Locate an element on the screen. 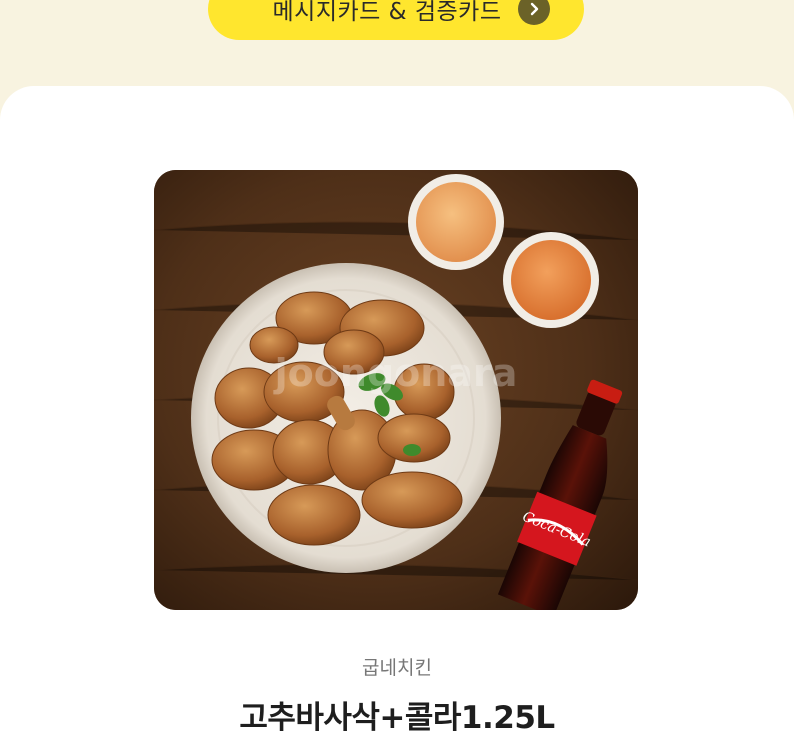 The height and width of the screenshot is (750, 794). chevron-right-icon is located at coordinates (534, 12).